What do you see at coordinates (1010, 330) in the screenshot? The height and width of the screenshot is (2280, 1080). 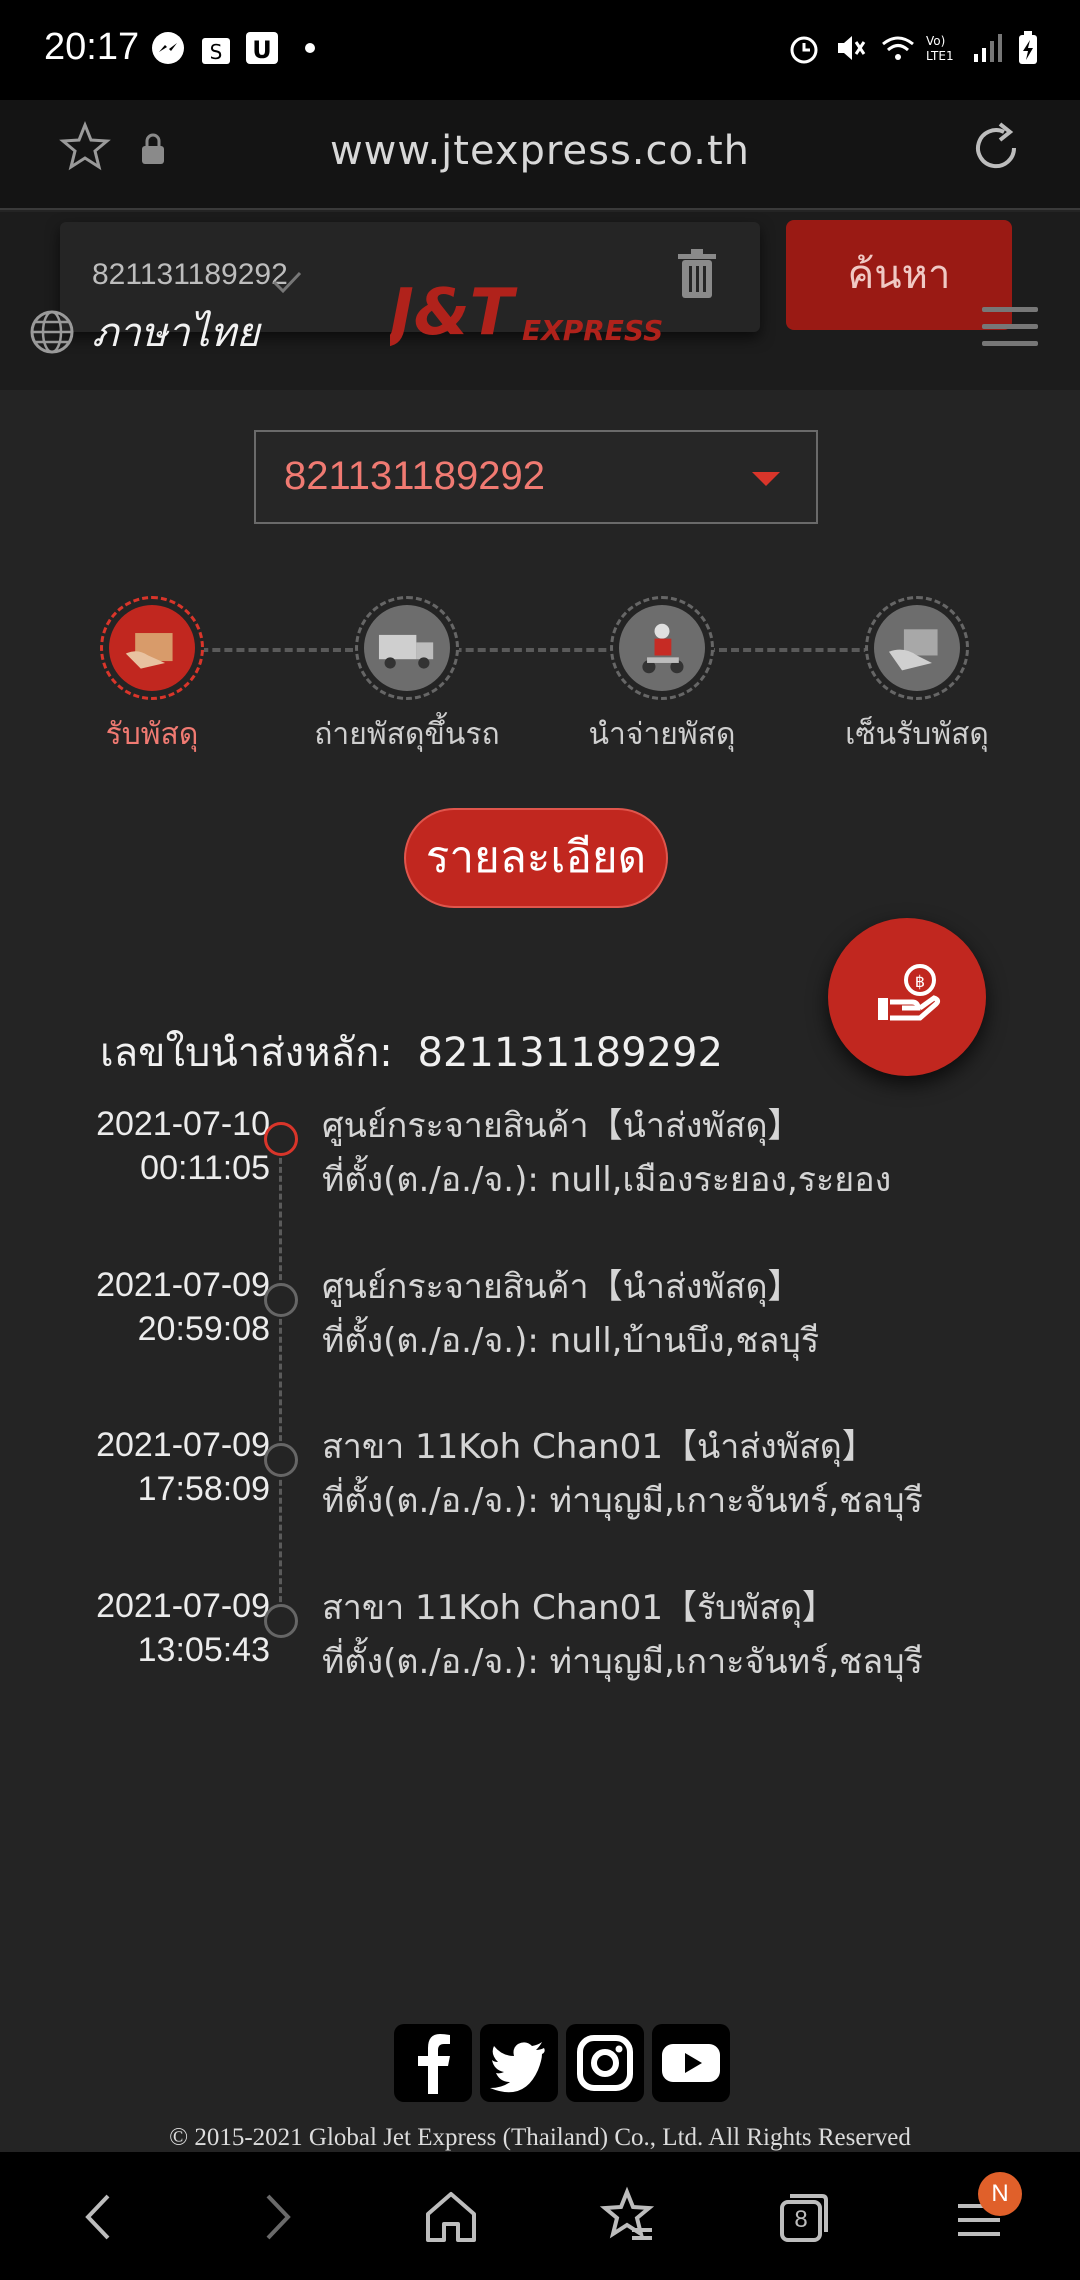 I see `hamburger-menu-icon` at bounding box center [1010, 330].